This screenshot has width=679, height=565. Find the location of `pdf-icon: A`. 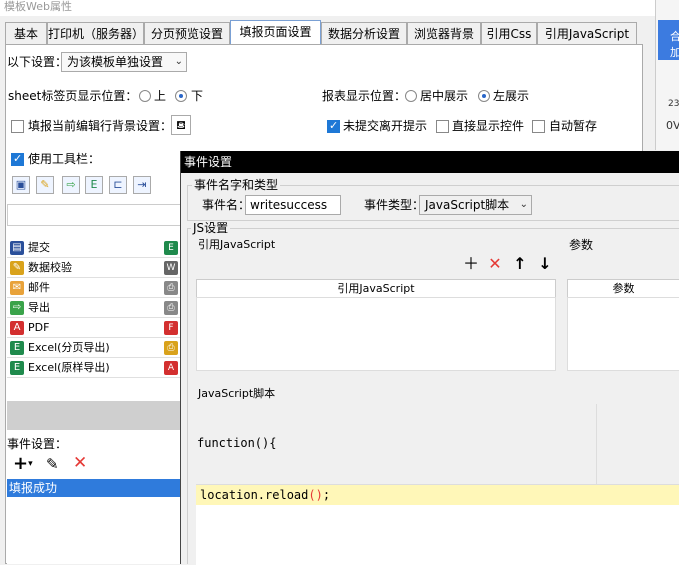

pdf-icon: A is located at coordinates (171, 368).